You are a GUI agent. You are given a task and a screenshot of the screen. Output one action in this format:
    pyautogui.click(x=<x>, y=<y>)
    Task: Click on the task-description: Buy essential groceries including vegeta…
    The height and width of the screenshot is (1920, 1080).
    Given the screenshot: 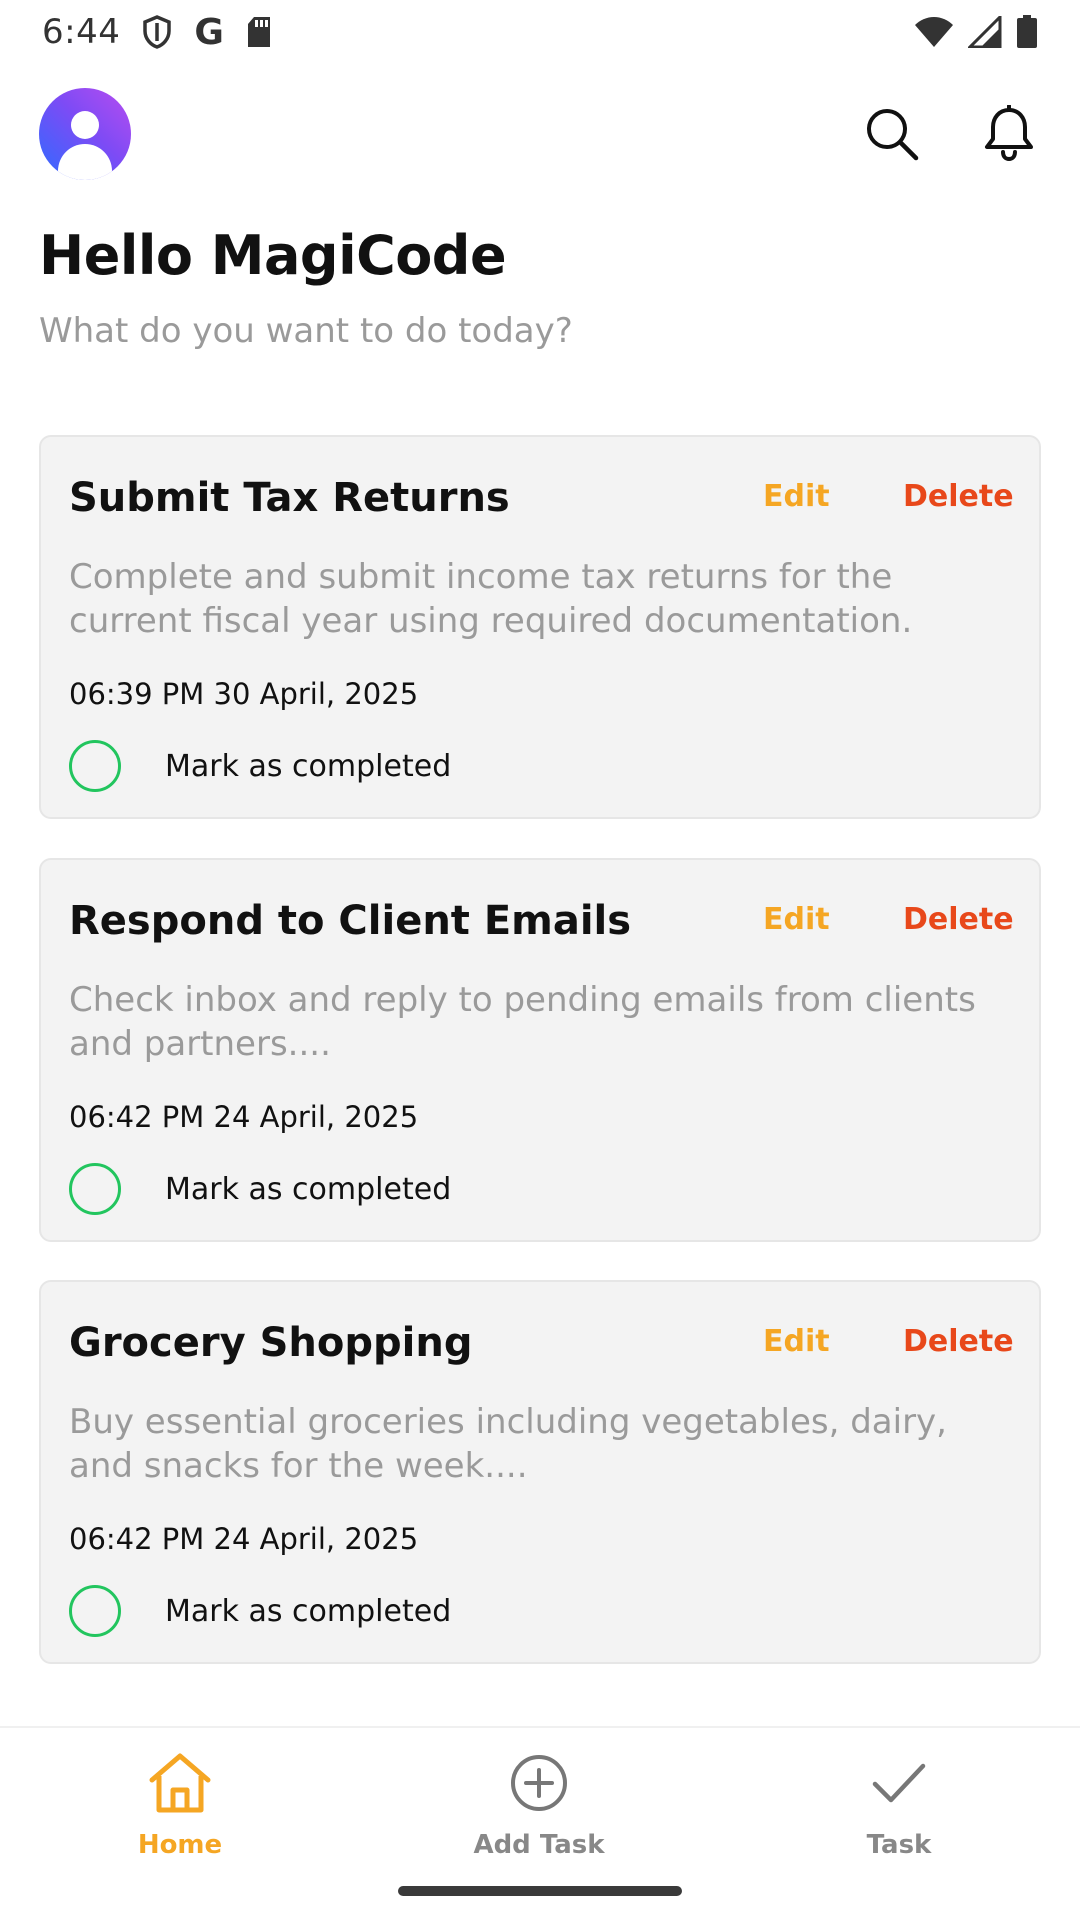 What is the action you would take?
    pyautogui.click(x=508, y=1444)
    